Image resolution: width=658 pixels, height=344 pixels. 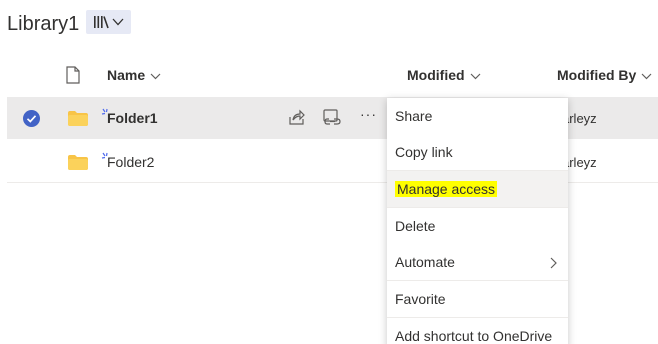 What do you see at coordinates (296, 120) in the screenshot?
I see `share-icon` at bounding box center [296, 120].